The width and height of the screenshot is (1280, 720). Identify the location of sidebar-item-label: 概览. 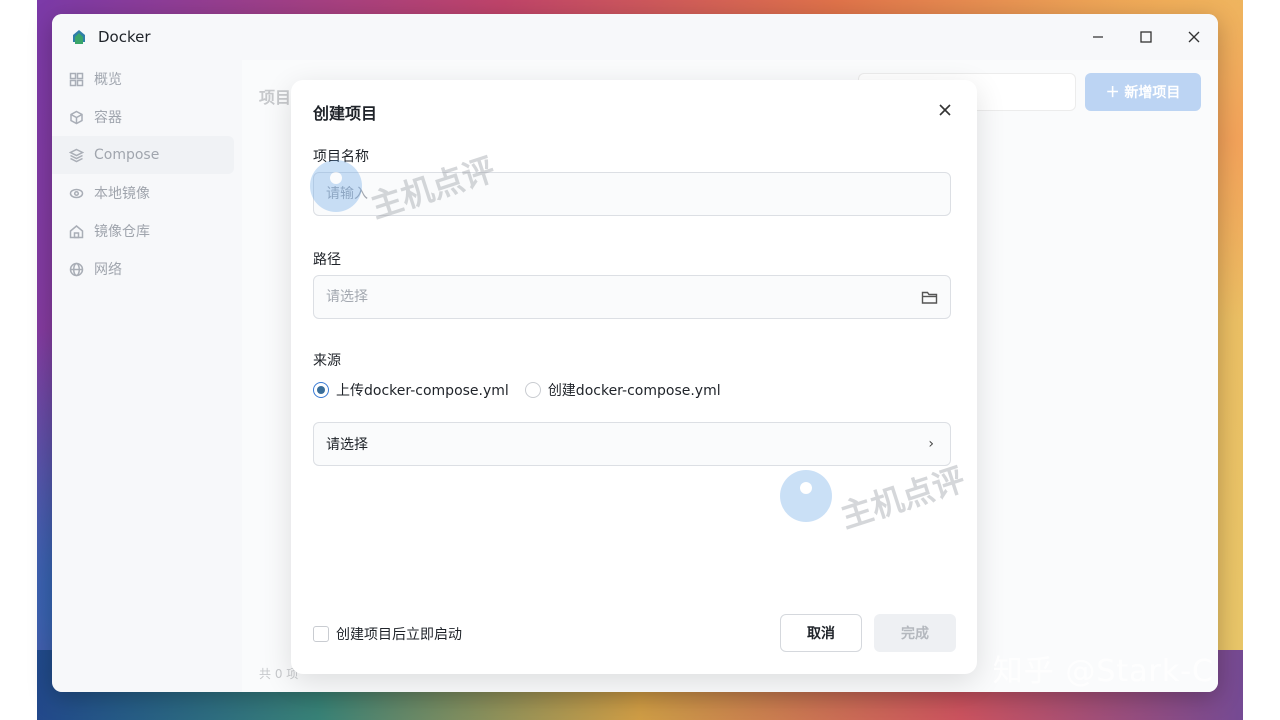
(108, 80).